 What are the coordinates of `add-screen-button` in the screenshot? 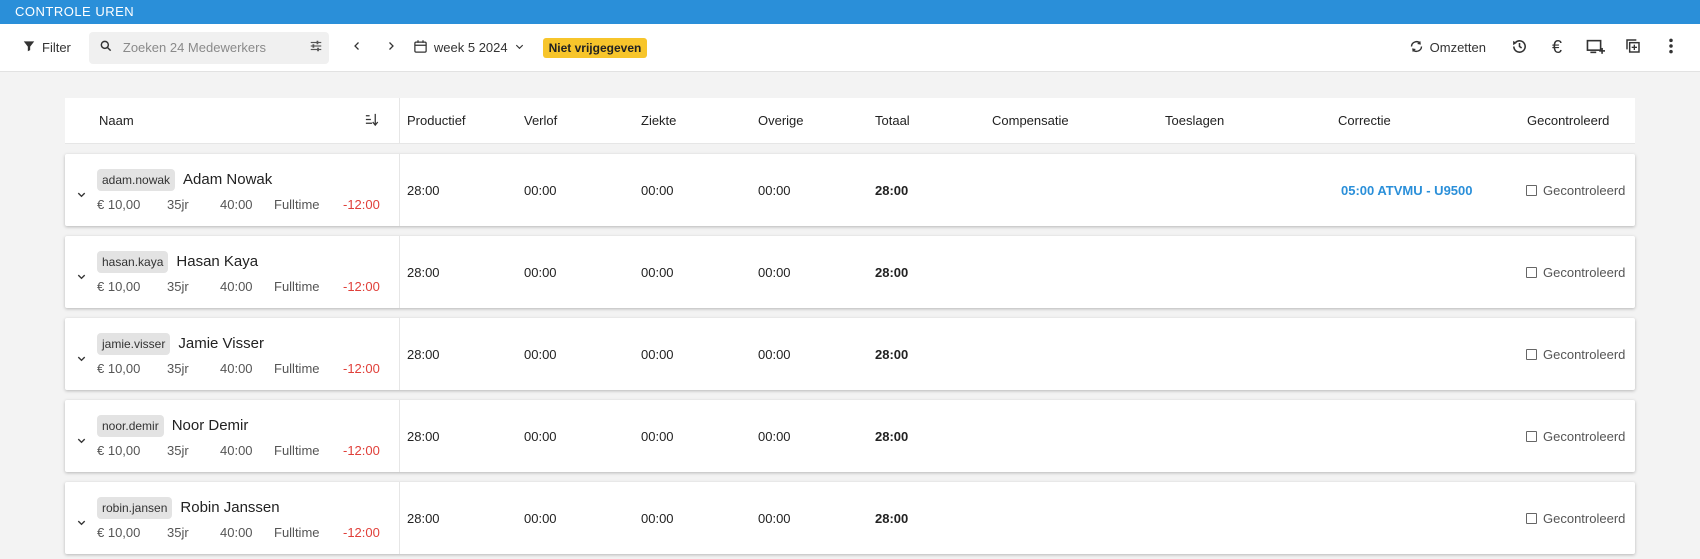 It's located at (1595, 48).